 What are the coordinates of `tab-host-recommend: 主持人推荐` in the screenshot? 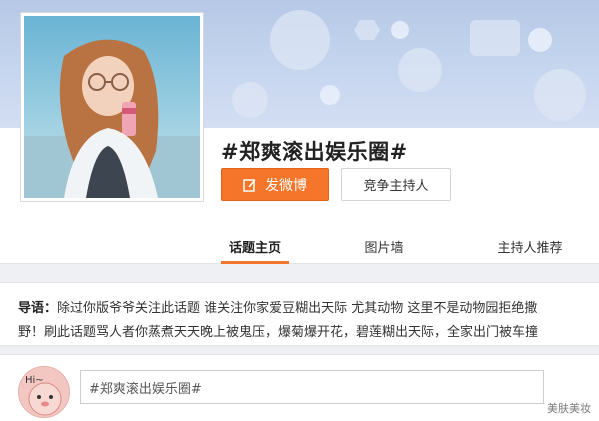 It's located at (530, 246).